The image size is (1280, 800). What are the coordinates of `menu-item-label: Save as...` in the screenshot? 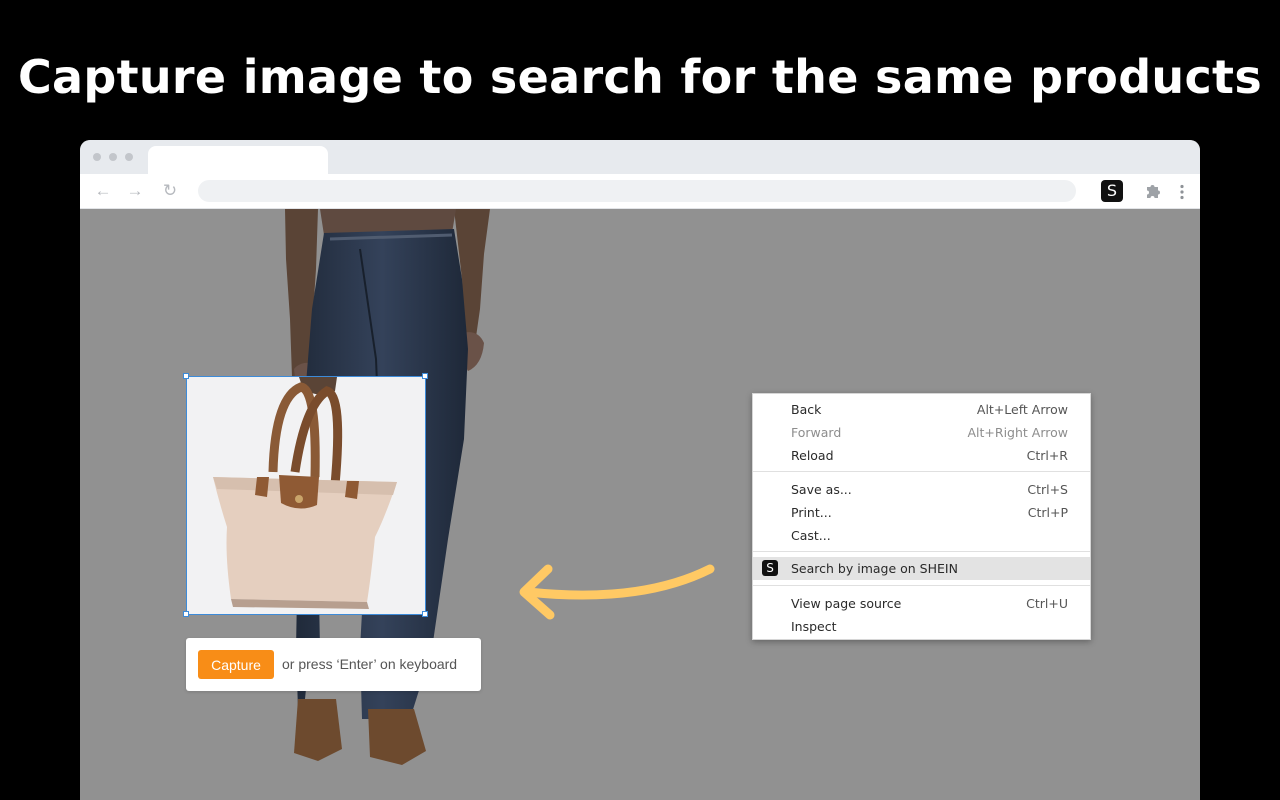 It's located at (821, 489).